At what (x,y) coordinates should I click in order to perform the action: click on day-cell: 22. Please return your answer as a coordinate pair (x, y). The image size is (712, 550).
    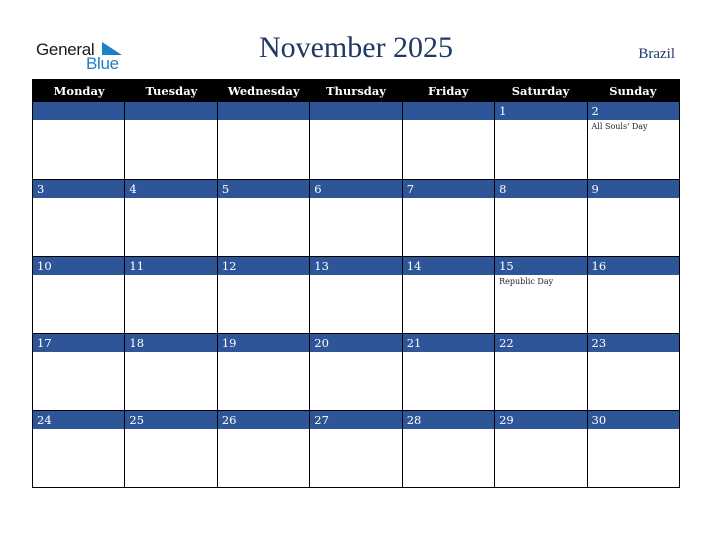
    Looking at the image, I should click on (540, 372).